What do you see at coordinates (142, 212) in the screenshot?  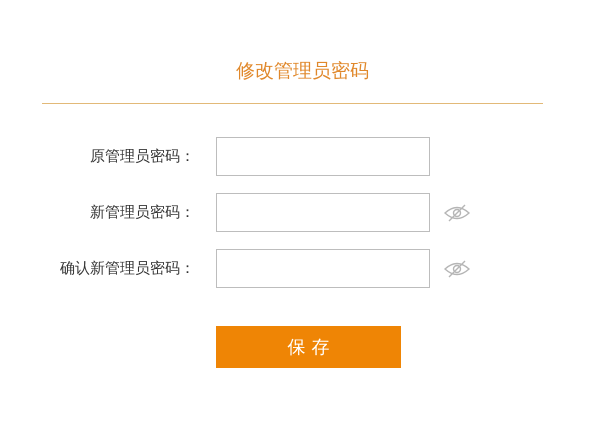 I see `field-label: 新管理员密码：` at bounding box center [142, 212].